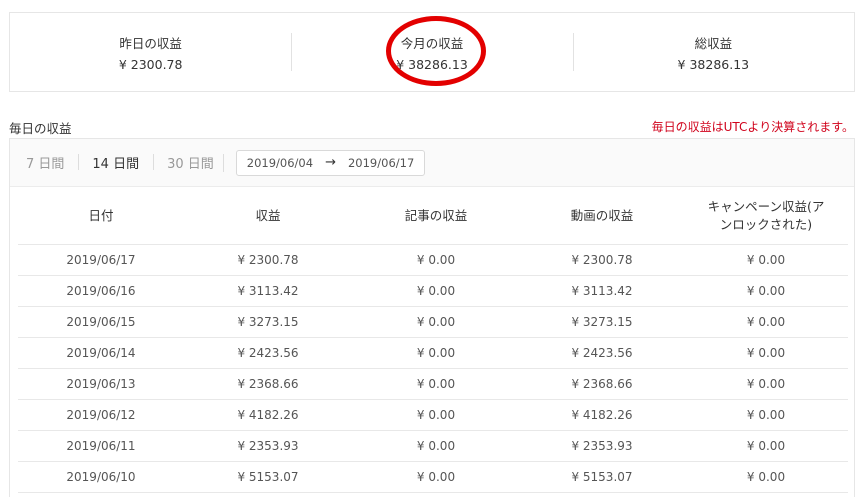 Image resolution: width=866 pixels, height=497 pixels. What do you see at coordinates (330, 162) in the screenshot?
I see `arrow-right-icon: →` at bounding box center [330, 162].